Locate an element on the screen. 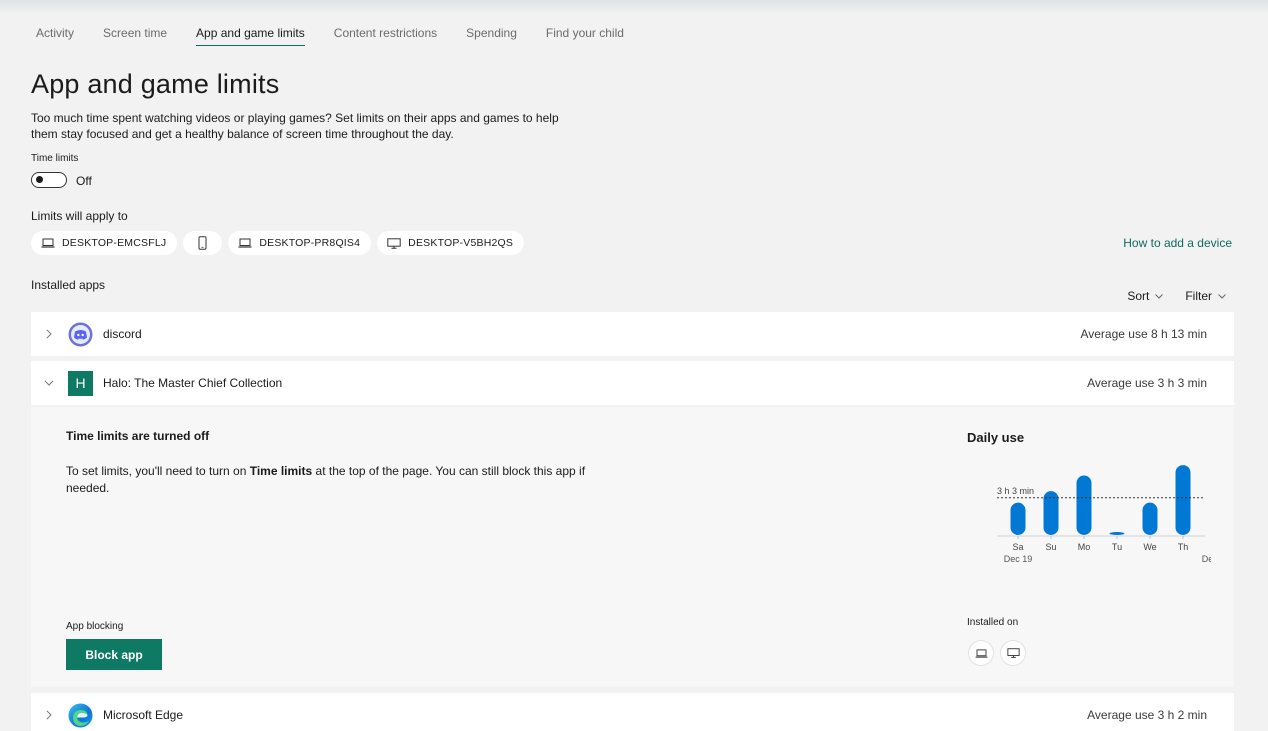 The height and width of the screenshot is (731, 1268). installed-apps-label: Installed apps is located at coordinates (68, 285).